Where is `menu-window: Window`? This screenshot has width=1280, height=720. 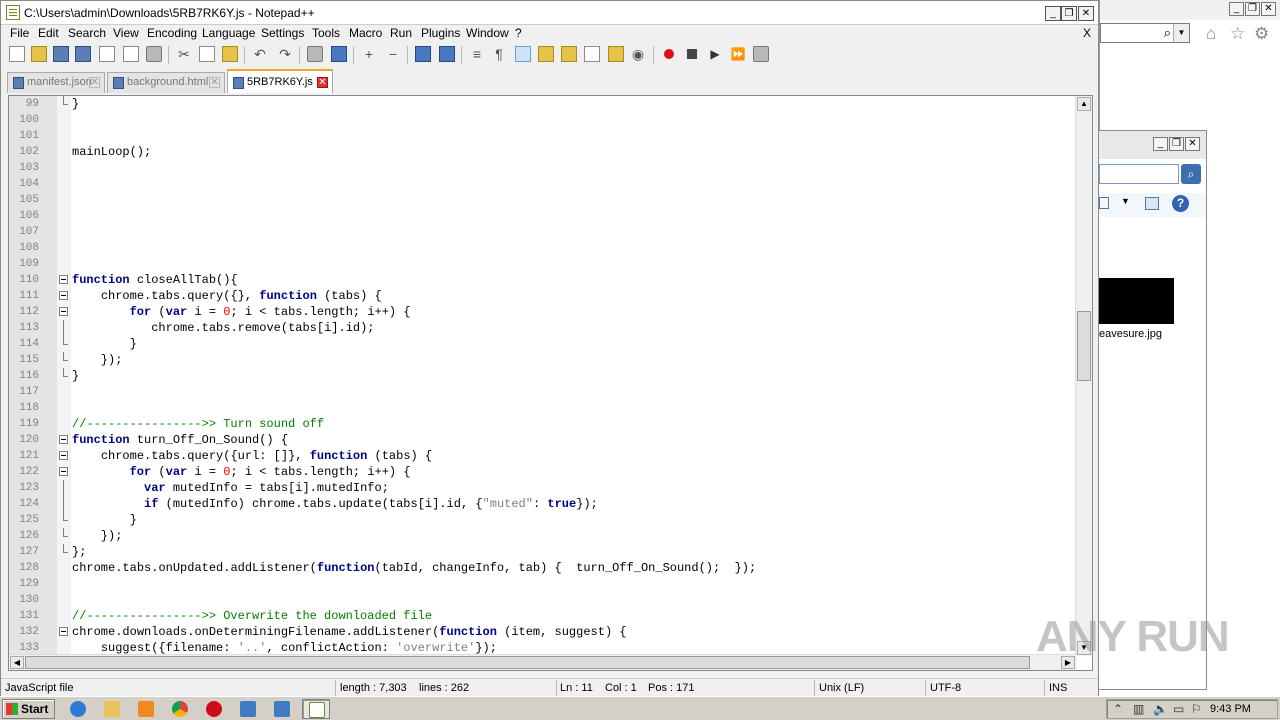 menu-window: Window is located at coordinates (487, 33).